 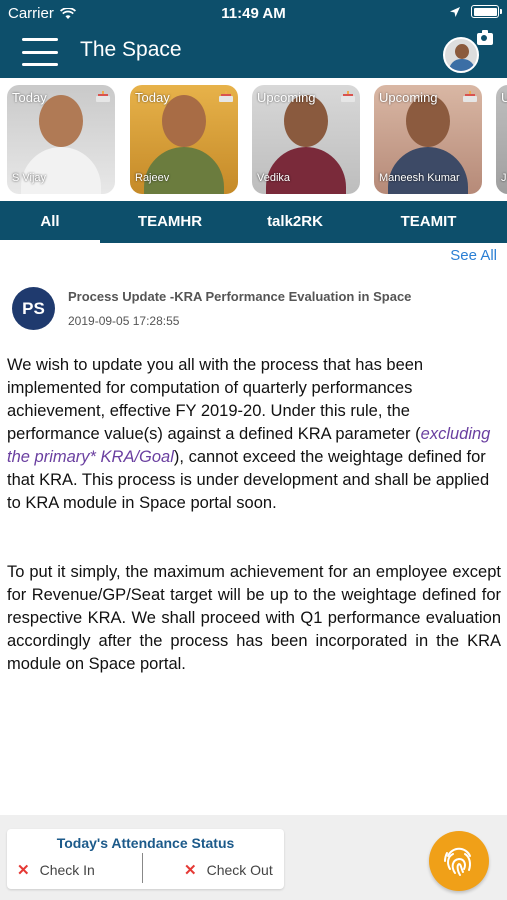 I want to click on tab-talk2rk: talk2RK, so click(x=295, y=222).